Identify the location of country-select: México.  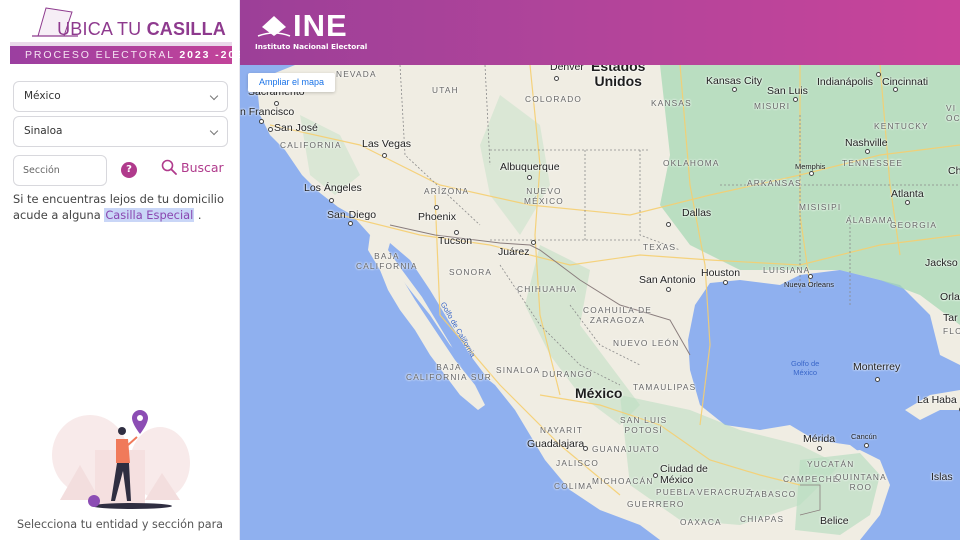
(120, 96).